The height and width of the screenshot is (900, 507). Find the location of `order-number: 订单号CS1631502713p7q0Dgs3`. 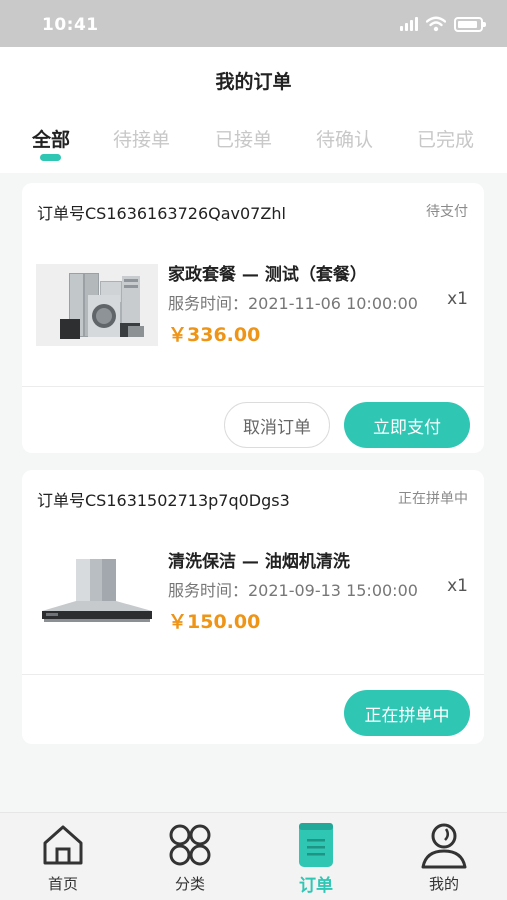

order-number: 订单号CS1631502713p7q0Dgs3 is located at coordinates (163, 500).